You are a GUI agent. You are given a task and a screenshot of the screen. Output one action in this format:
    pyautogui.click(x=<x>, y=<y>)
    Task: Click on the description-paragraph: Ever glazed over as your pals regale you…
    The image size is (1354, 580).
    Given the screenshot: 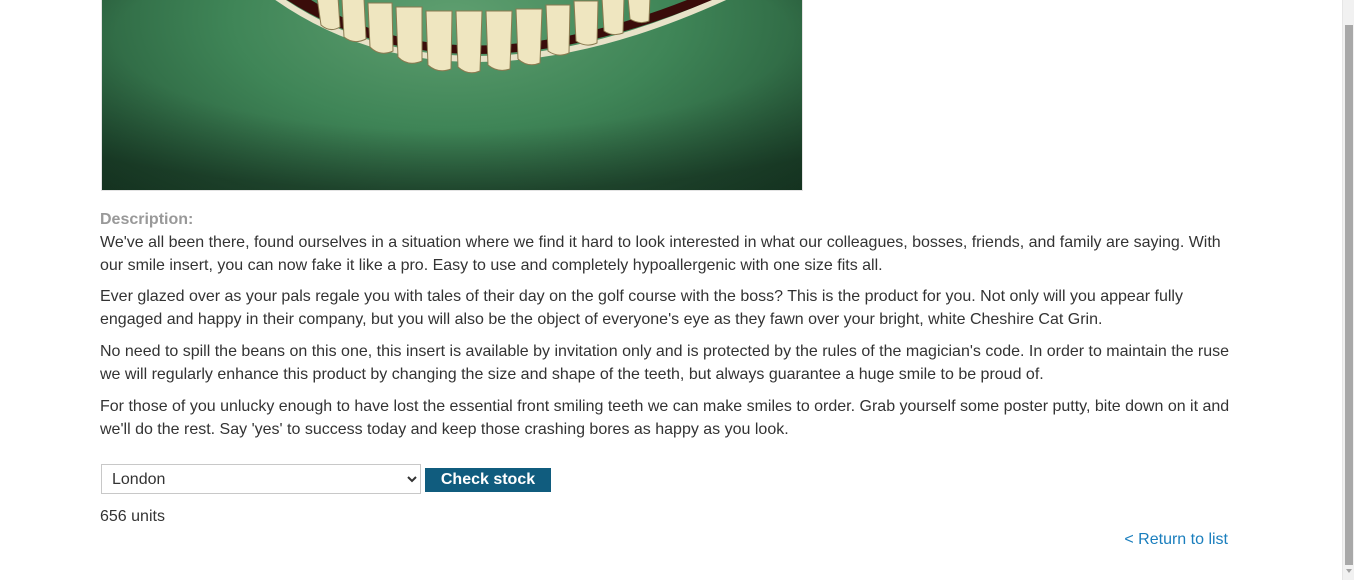 What is the action you would take?
    pyautogui.click(x=641, y=308)
    